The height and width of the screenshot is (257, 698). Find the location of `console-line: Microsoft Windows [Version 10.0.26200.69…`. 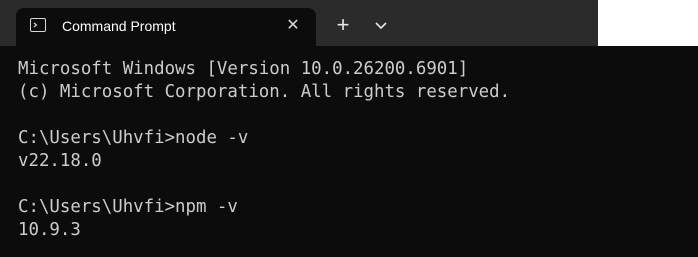

console-line: Microsoft Windows [Version 10.0.26200.69… is located at coordinates (243, 69).